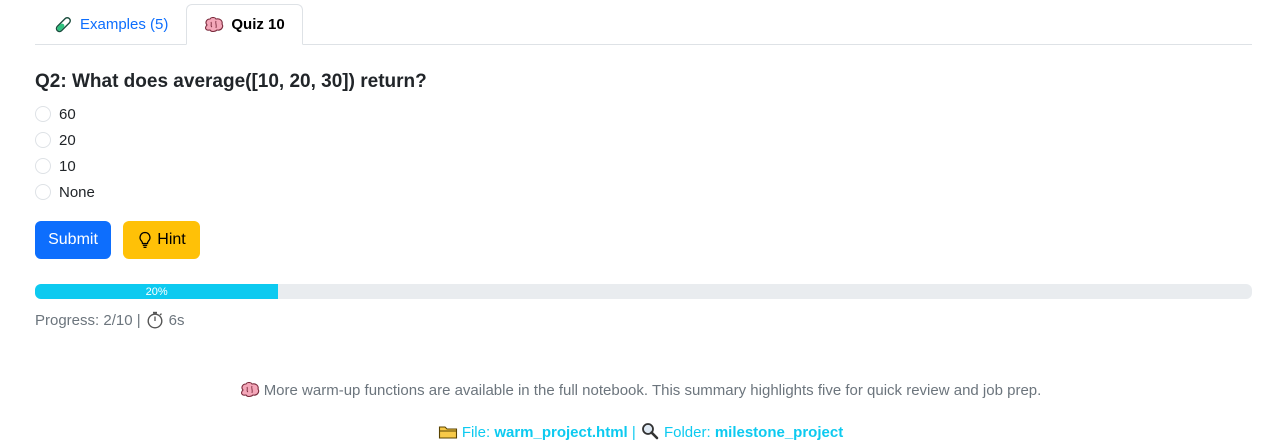  I want to click on question-number: Q2:, so click(51, 81).